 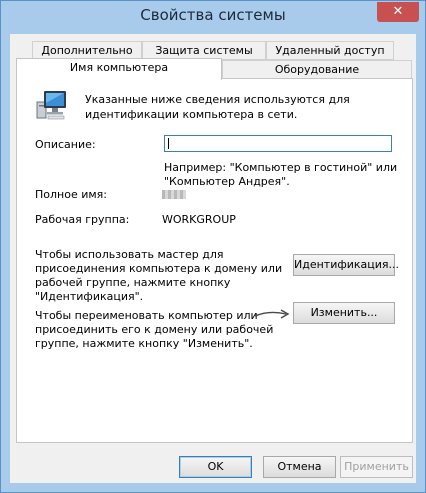 I want to click on workgroup-label: Рабочая группа:, so click(x=82, y=219).